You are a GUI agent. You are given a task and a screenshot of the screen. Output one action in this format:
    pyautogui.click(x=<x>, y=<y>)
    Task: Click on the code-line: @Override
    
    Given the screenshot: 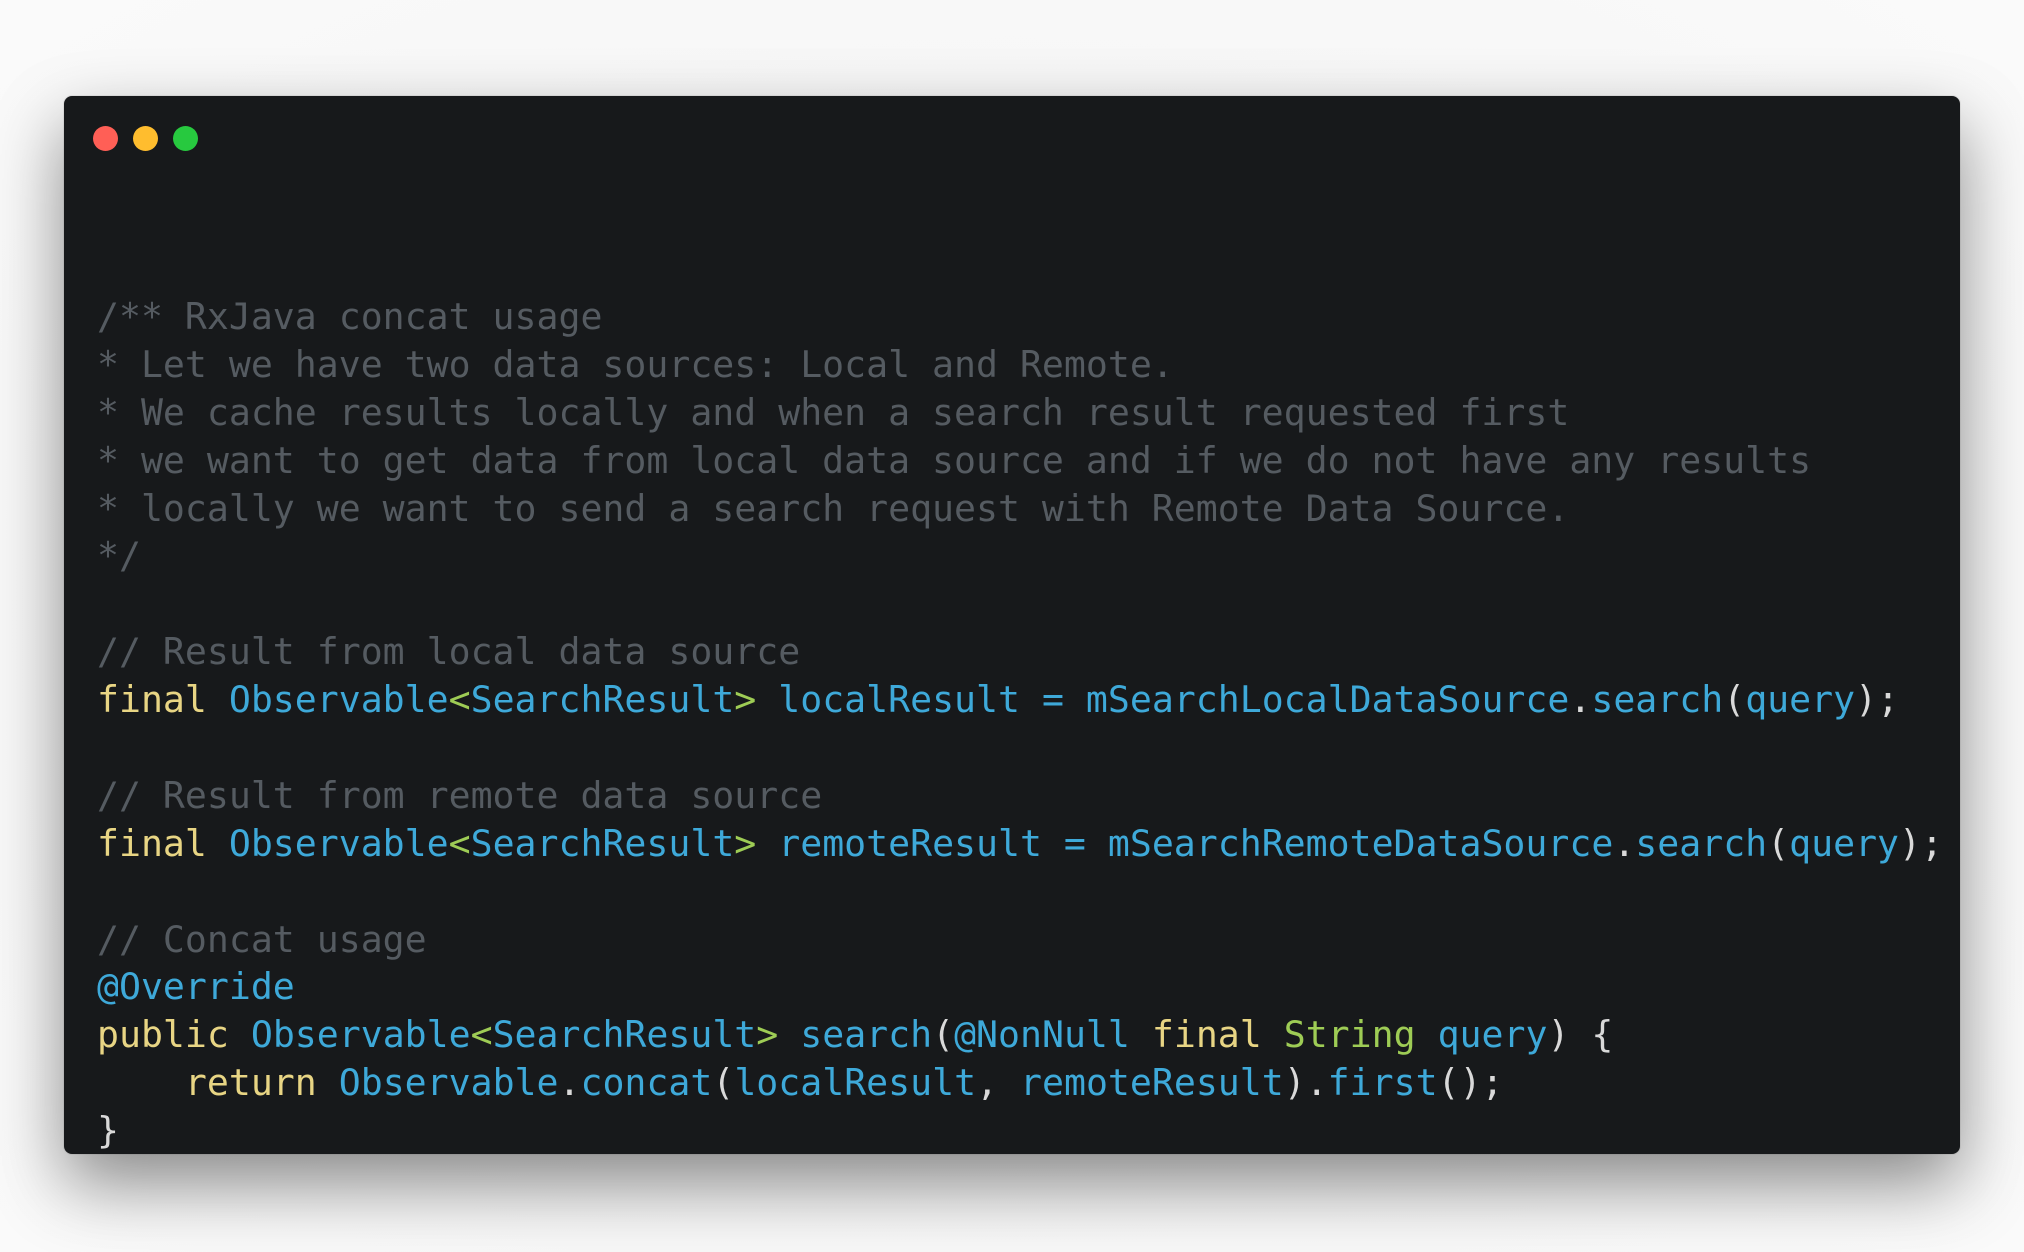 What is the action you would take?
    pyautogui.click(x=1020, y=987)
    